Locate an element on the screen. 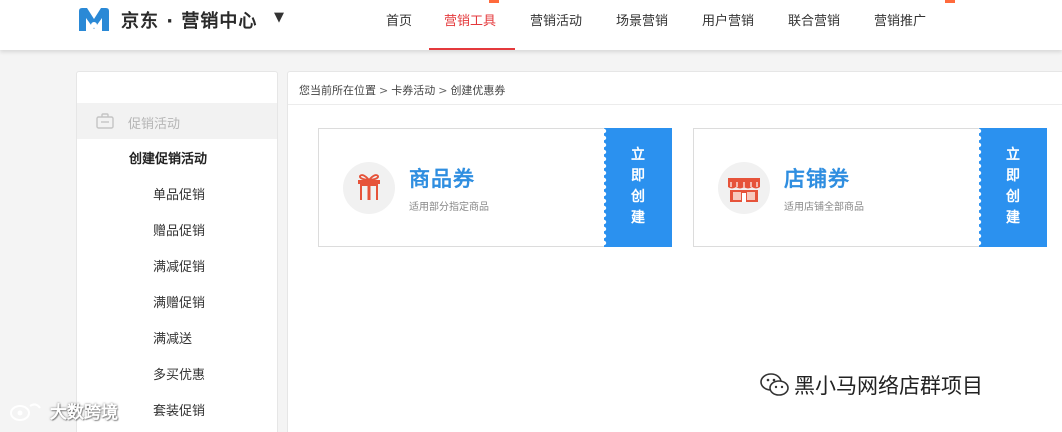 The image size is (1062, 432). sidebar-section-header: 促销活动 is located at coordinates (177, 121).